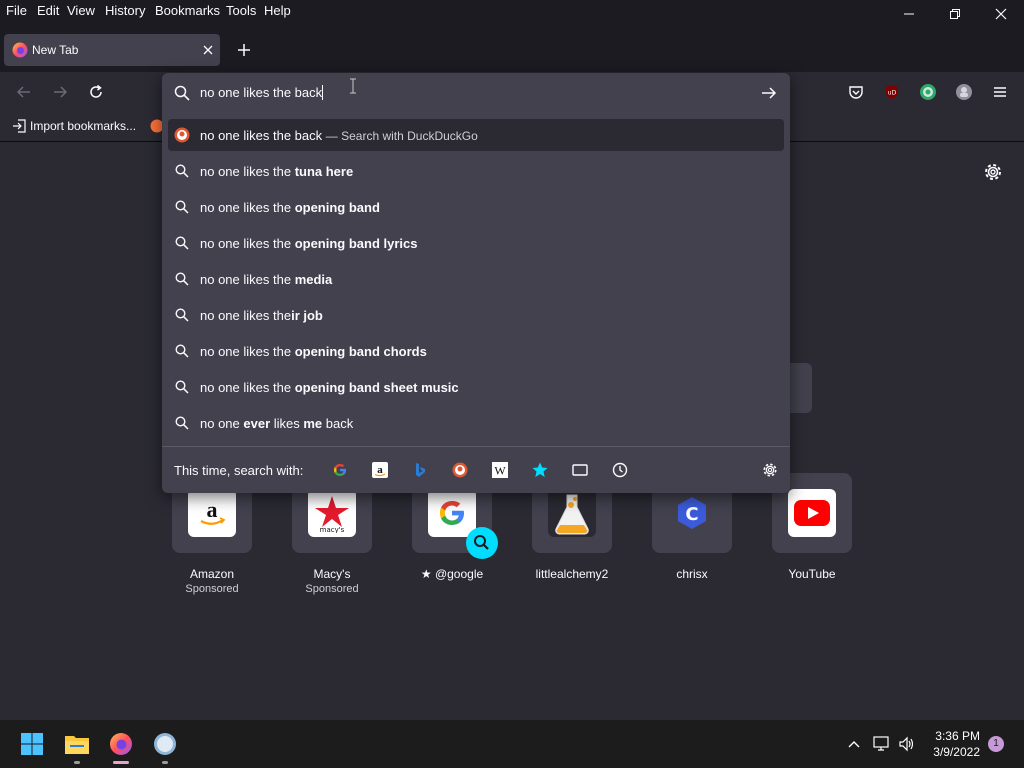 The height and width of the screenshot is (768, 1024). I want to click on url-input: no one likes the back, so click(262, 92).